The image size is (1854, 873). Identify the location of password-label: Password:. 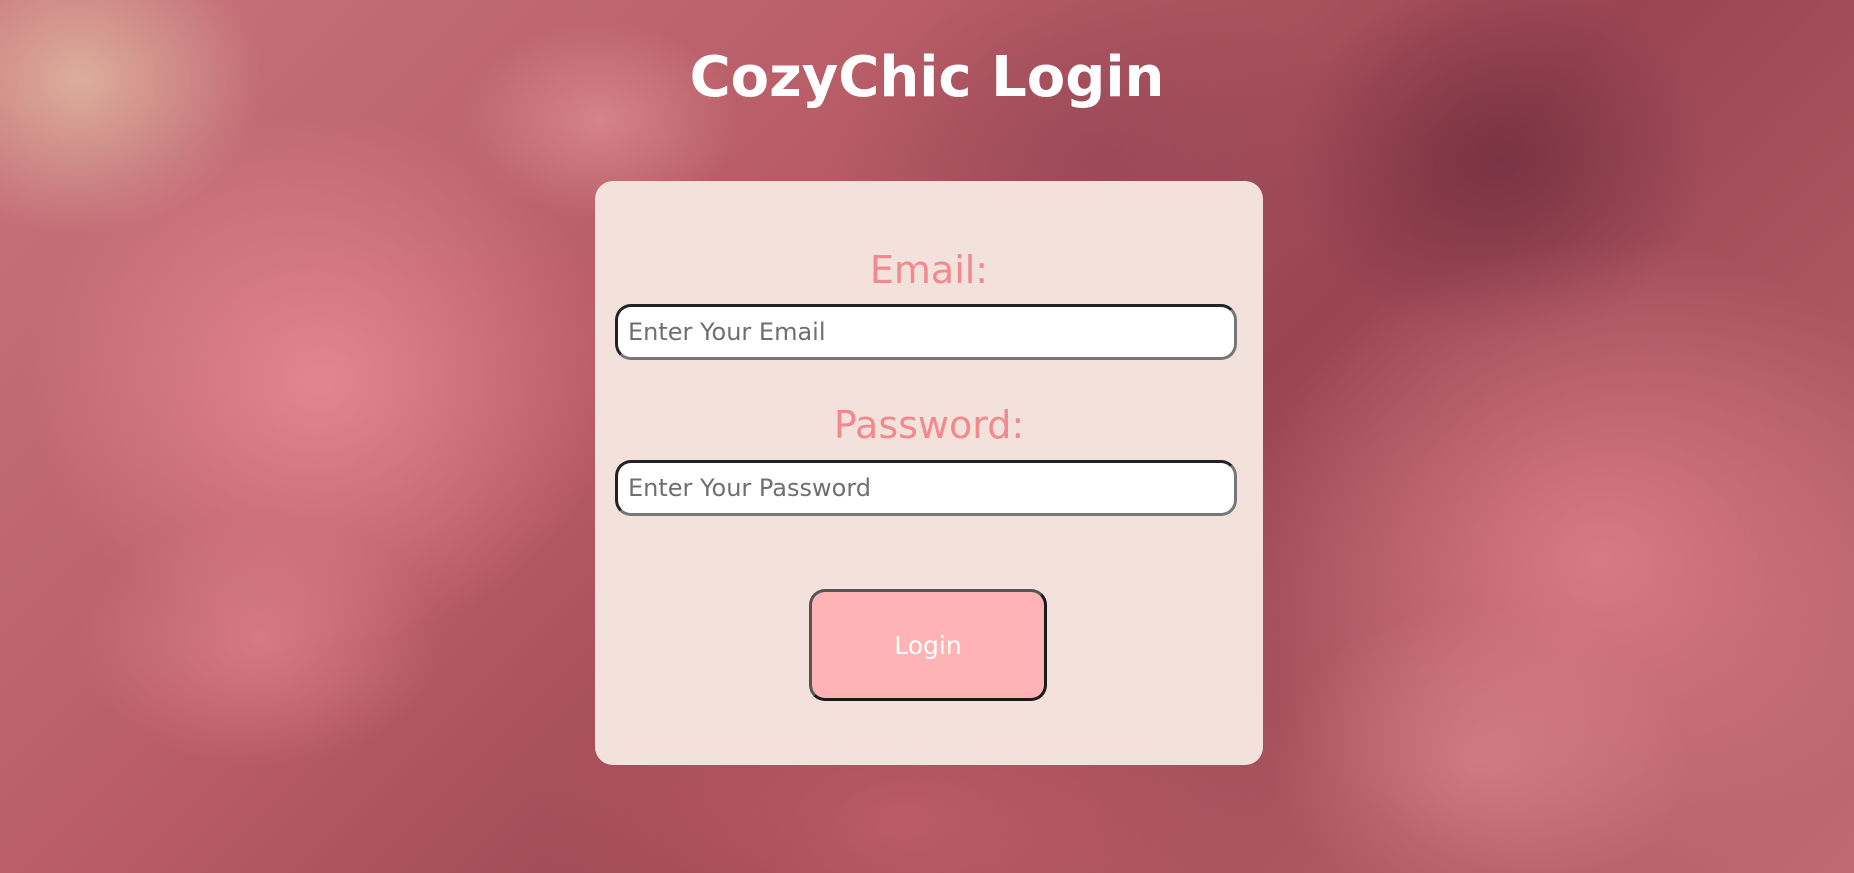
(929, 425).